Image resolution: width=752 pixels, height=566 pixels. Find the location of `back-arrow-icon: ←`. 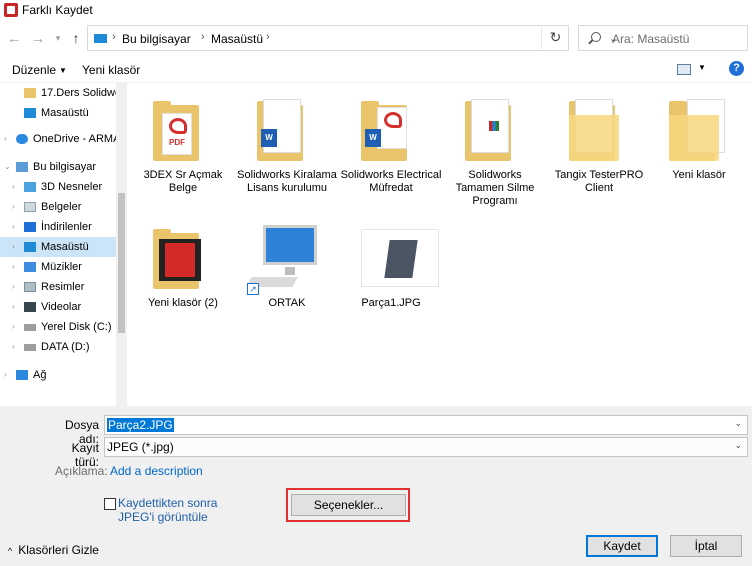

back-arrow-icon: ← is located at coordinates (14, 38).